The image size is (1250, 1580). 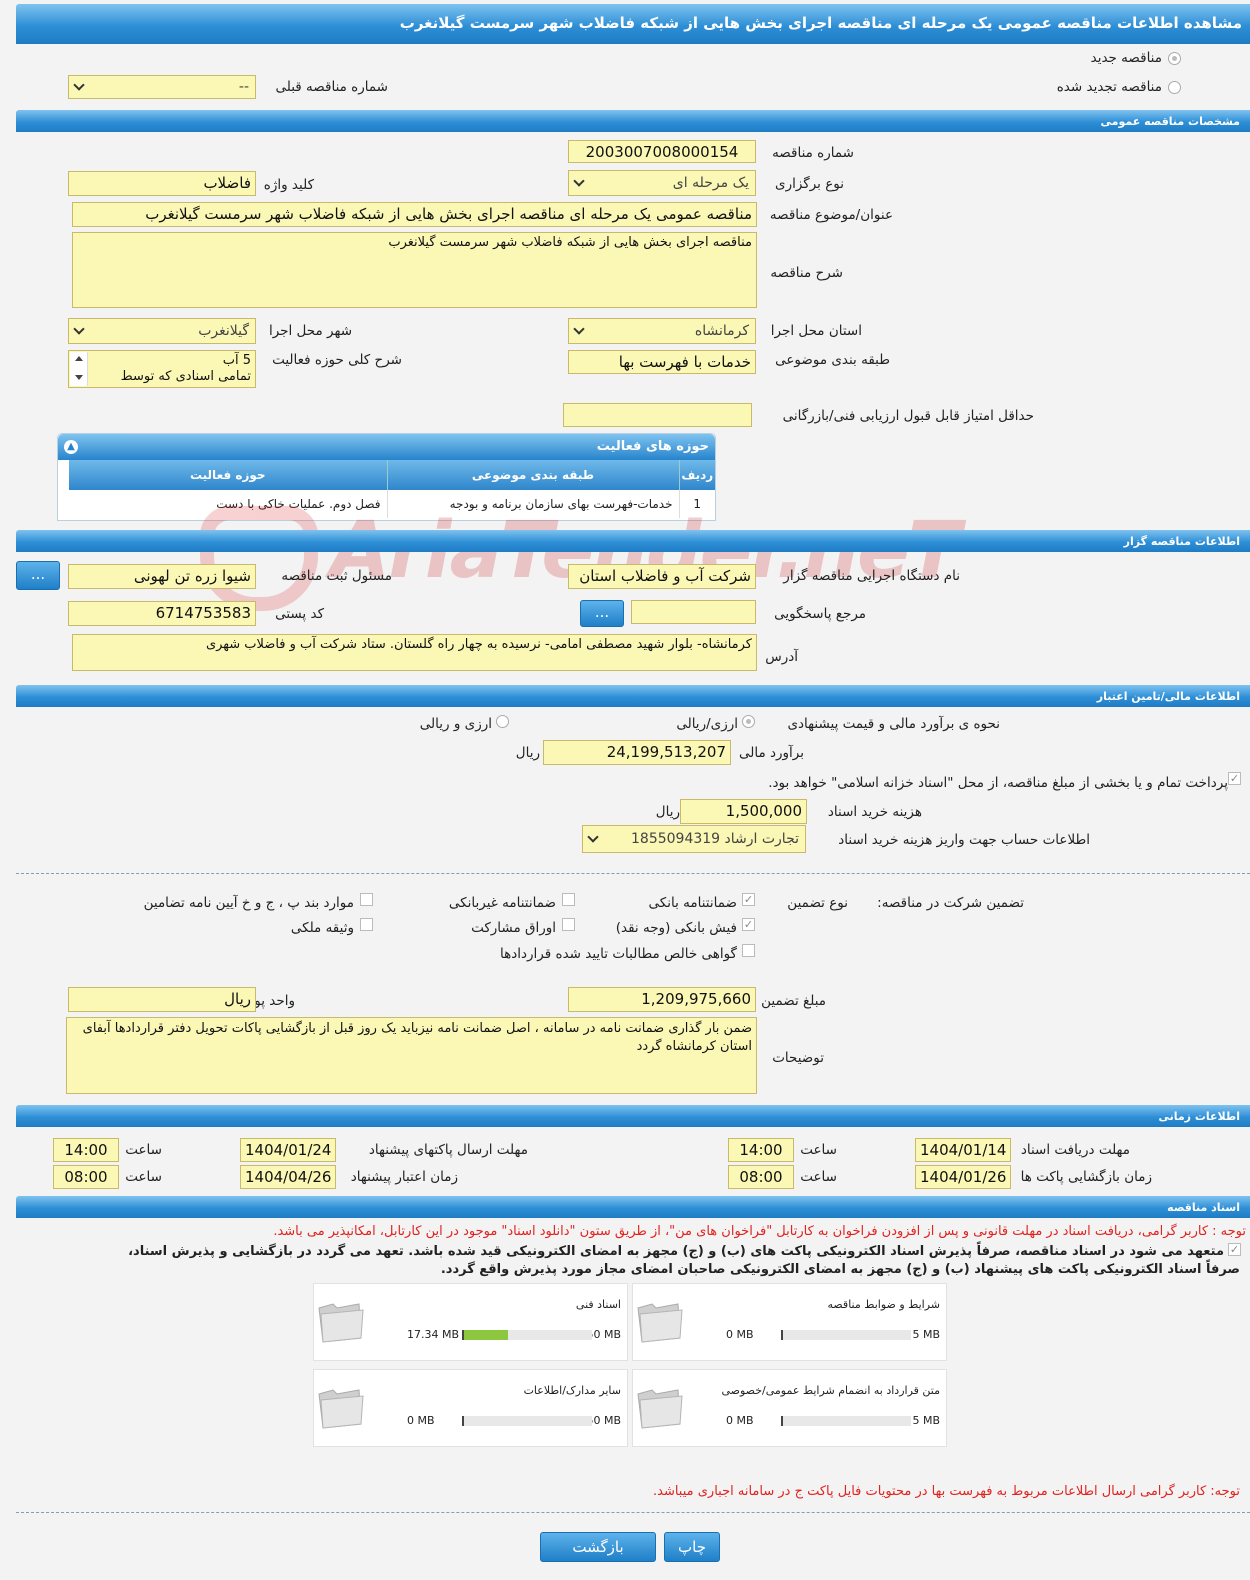 What do you see at coordinates (223, 331) in the screenshot?
I see `city-value: گیلانغرب` at bounding box center [223, 331].